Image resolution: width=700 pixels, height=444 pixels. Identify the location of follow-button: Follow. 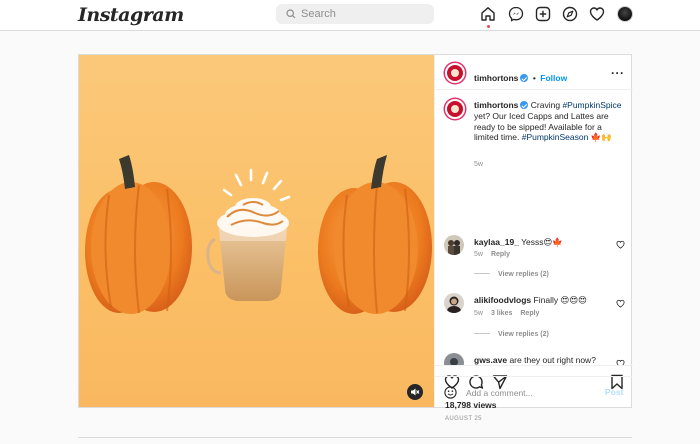
(553, 78).